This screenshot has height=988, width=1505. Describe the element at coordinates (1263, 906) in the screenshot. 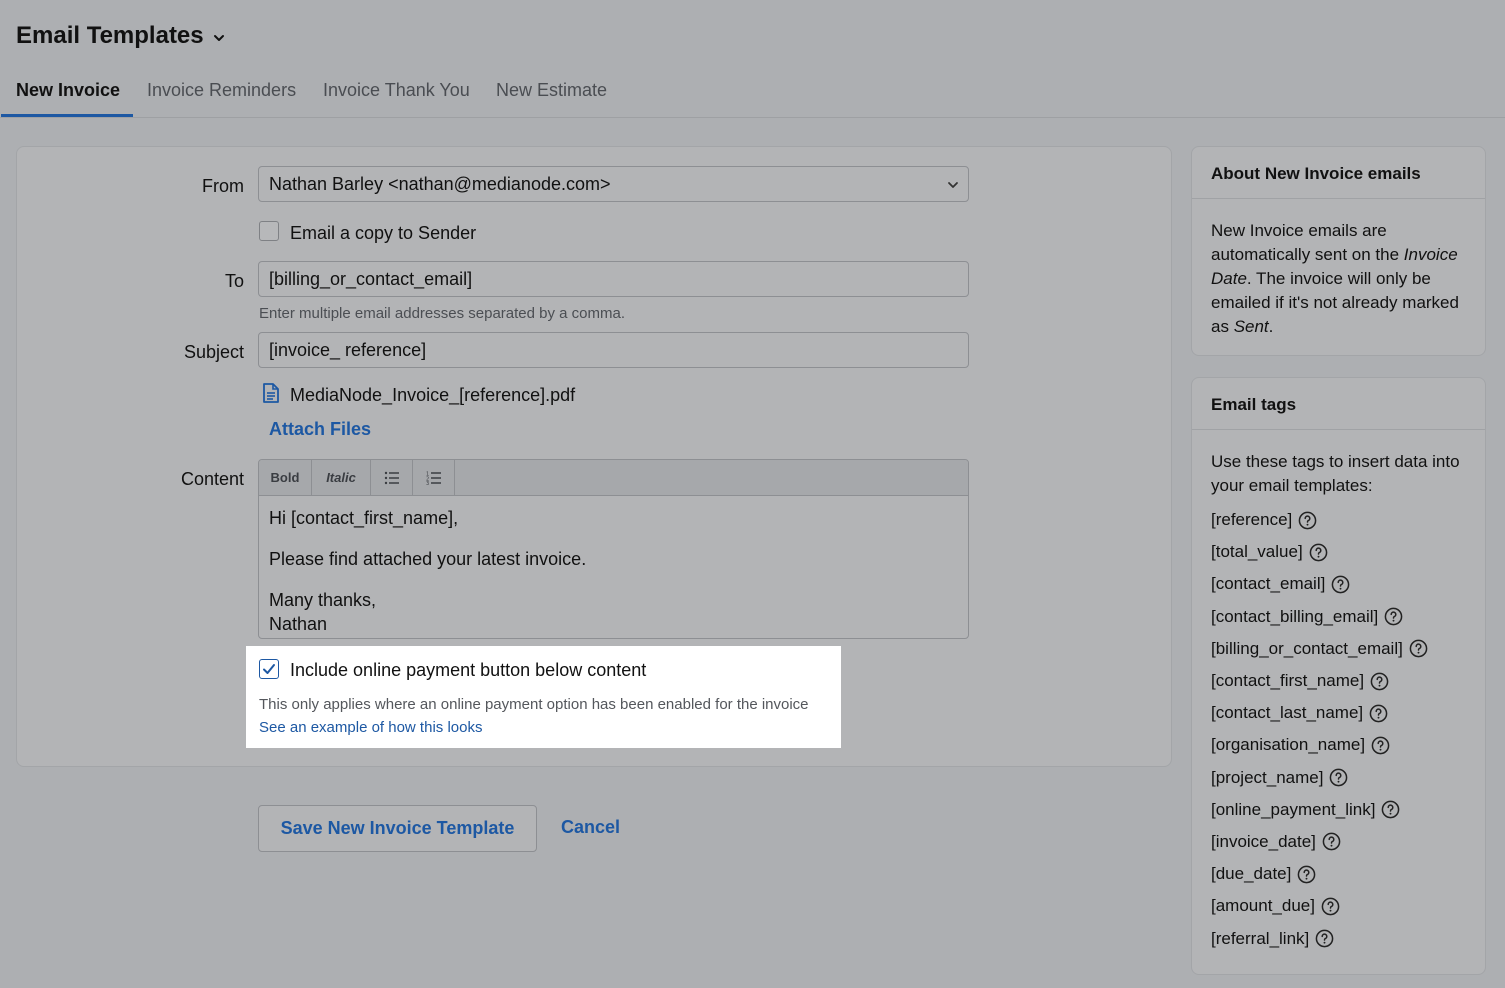

I see `tag-label: [amount_due]` at that location.